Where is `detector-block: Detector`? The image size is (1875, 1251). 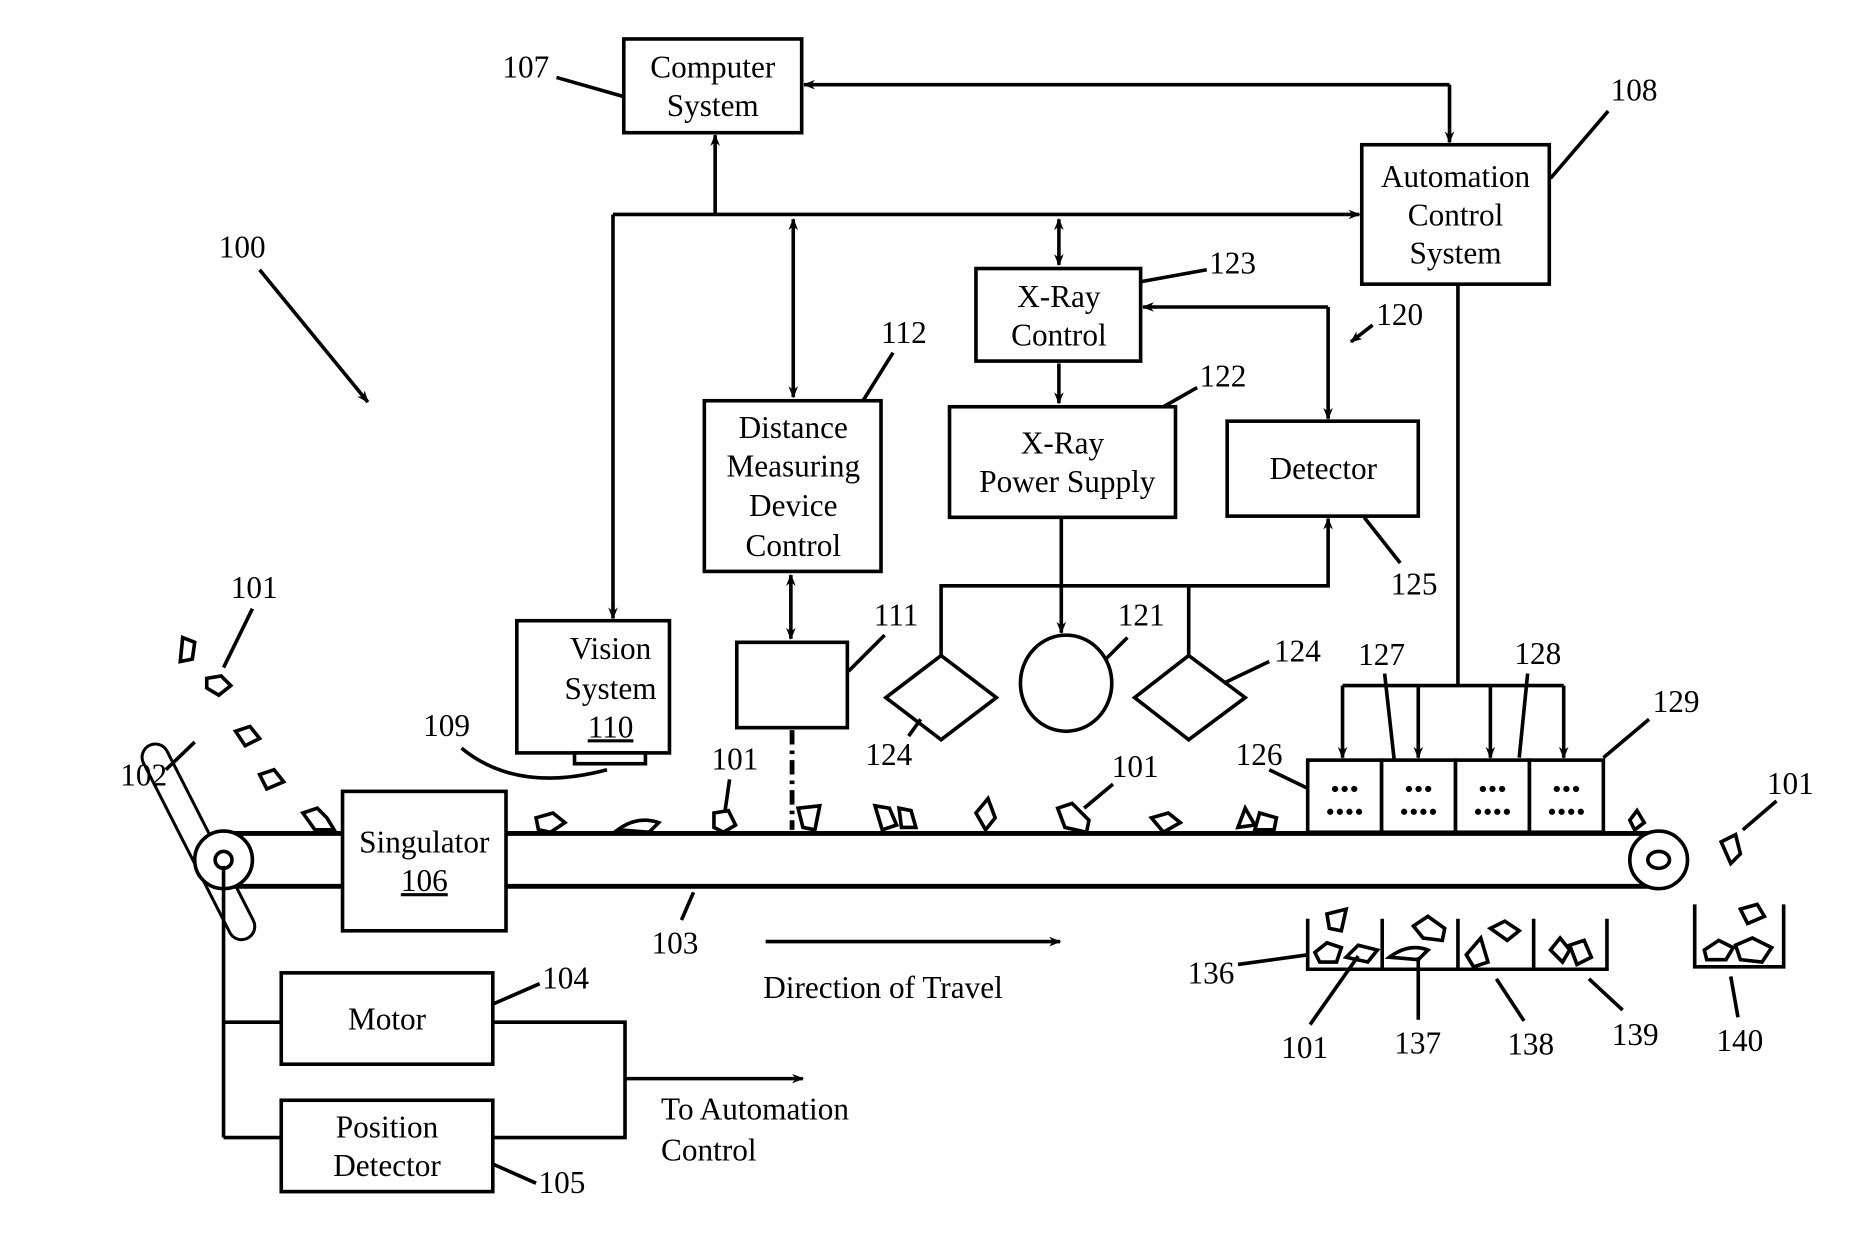
detector-block: Detector is located at coordinates (1323, 468).